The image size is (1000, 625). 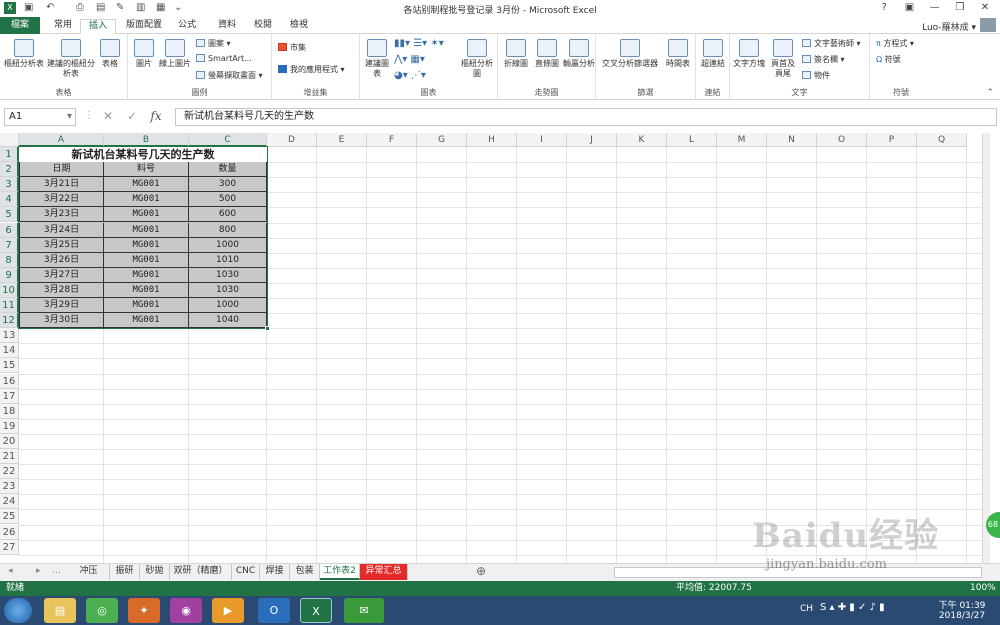 What do you see at coordinates (61, 185) in the screenshot?
I see `table-cell: 3月21日` at bounding box center [61, 185].